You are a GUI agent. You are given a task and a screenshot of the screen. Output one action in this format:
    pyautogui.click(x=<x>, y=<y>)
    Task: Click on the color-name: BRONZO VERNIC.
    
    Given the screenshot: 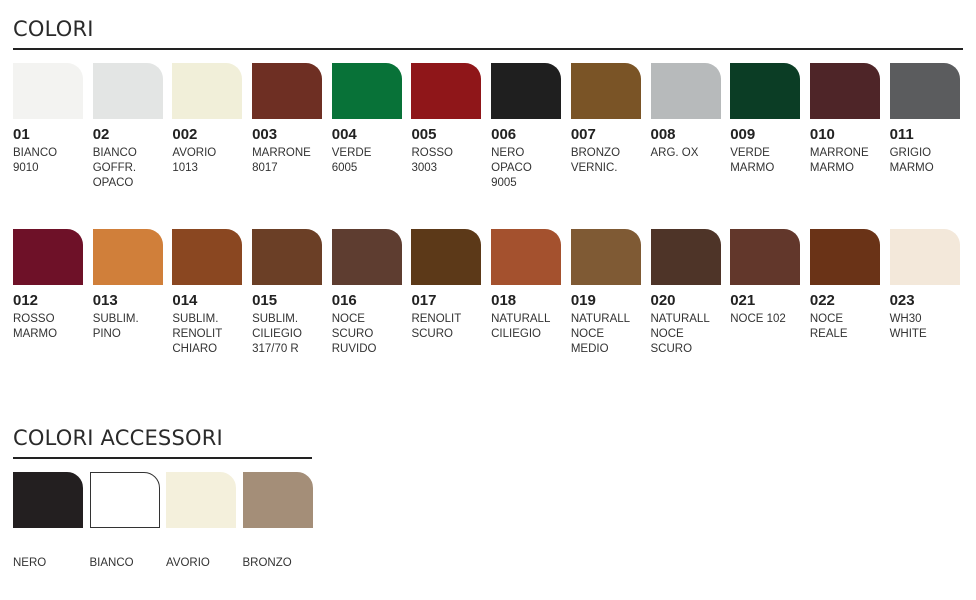 What is the action you would take?
    pyautogui.click(x=595, y=160)
    